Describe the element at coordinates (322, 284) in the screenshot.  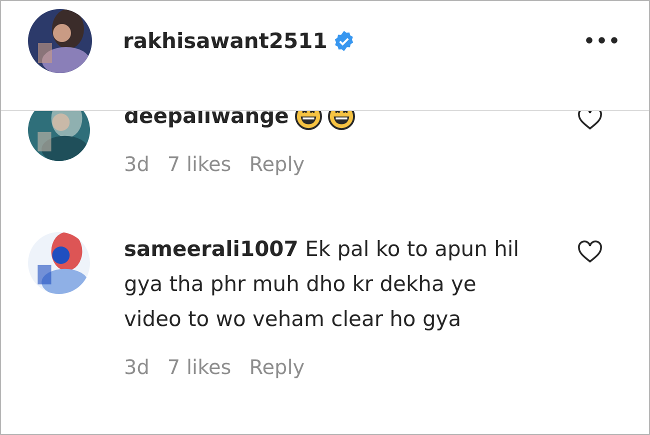
I see `comment-text: sameerali1007 Ek pal ko to apun hil gya tha phr muh dho kr dekha ye video to wo veham clear ho gya` at that location.